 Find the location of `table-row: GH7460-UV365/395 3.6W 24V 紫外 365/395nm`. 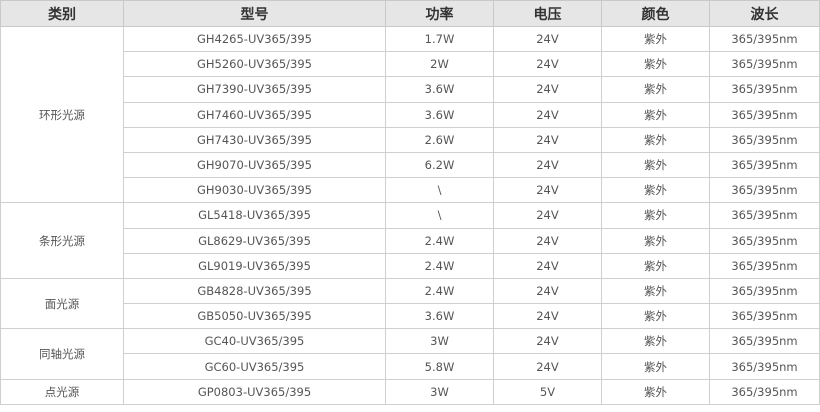

table-row: GH7460-UV365/395 3.6W 24V 紫外 365/395nm is located at coordinates (410, 114).